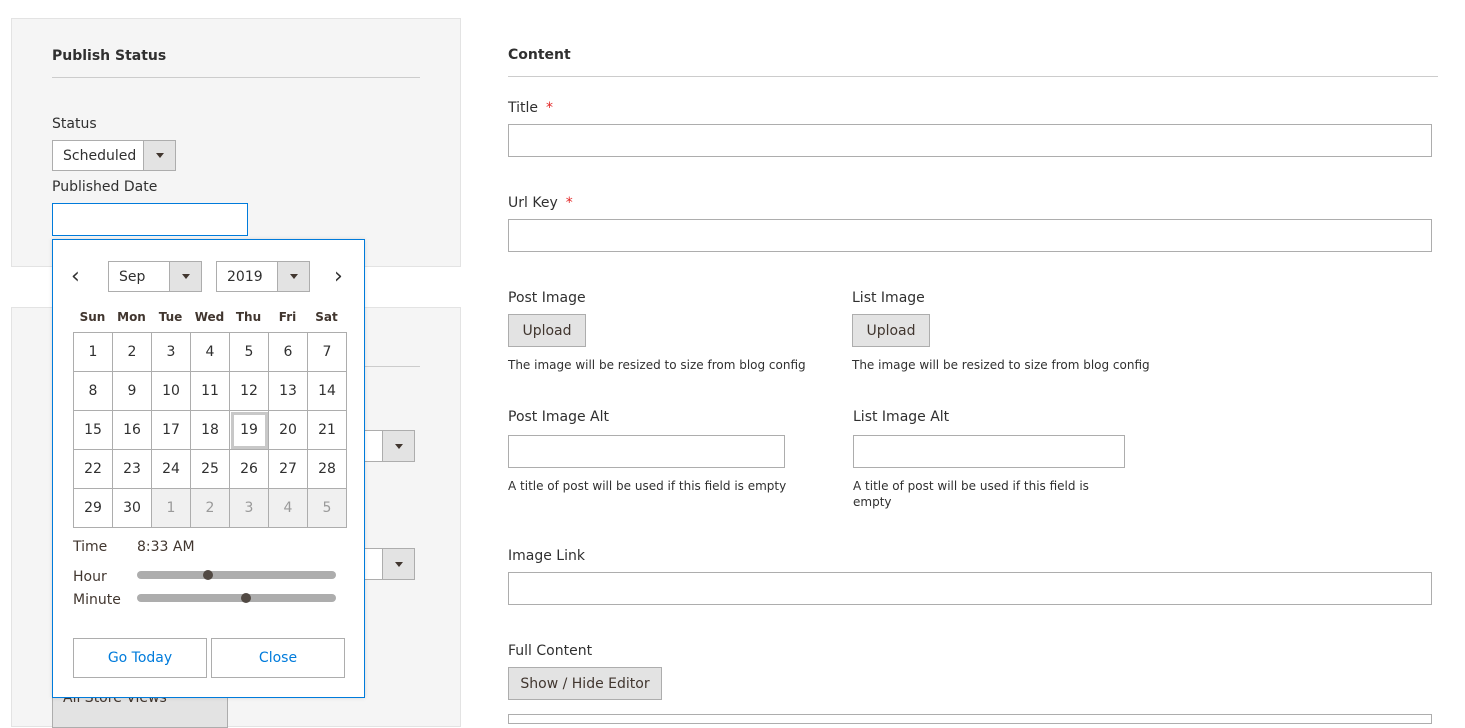 The image size is (1465, 728). I want to click on hidden-select-1-toggle, so click(398, 446).